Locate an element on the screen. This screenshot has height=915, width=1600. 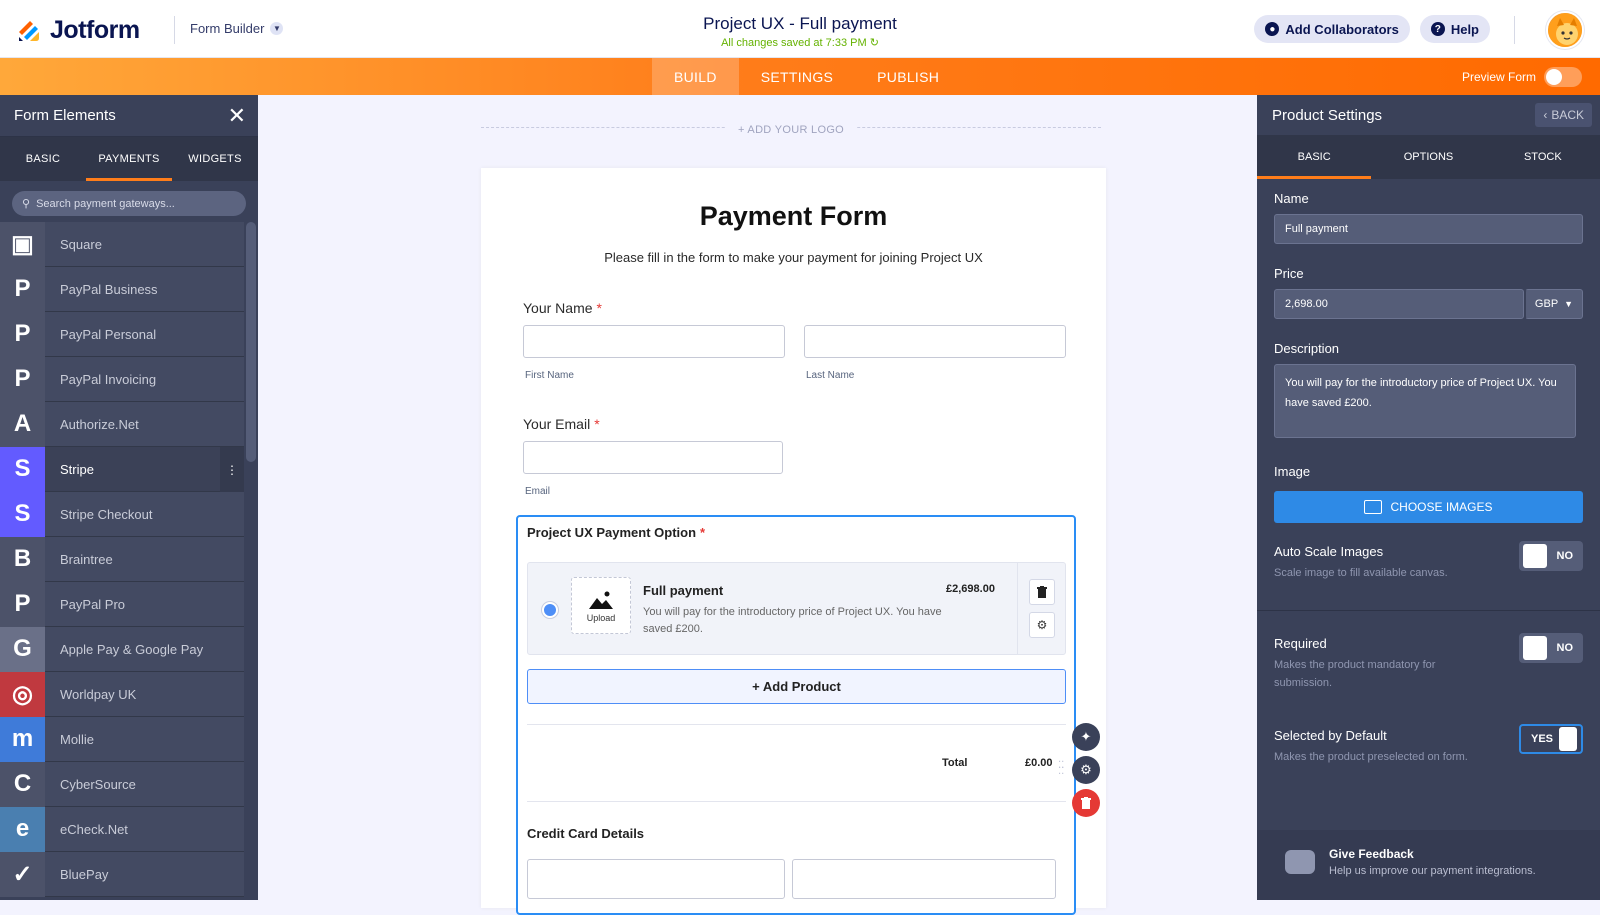
image-icon is located at coordinates (601, 600).